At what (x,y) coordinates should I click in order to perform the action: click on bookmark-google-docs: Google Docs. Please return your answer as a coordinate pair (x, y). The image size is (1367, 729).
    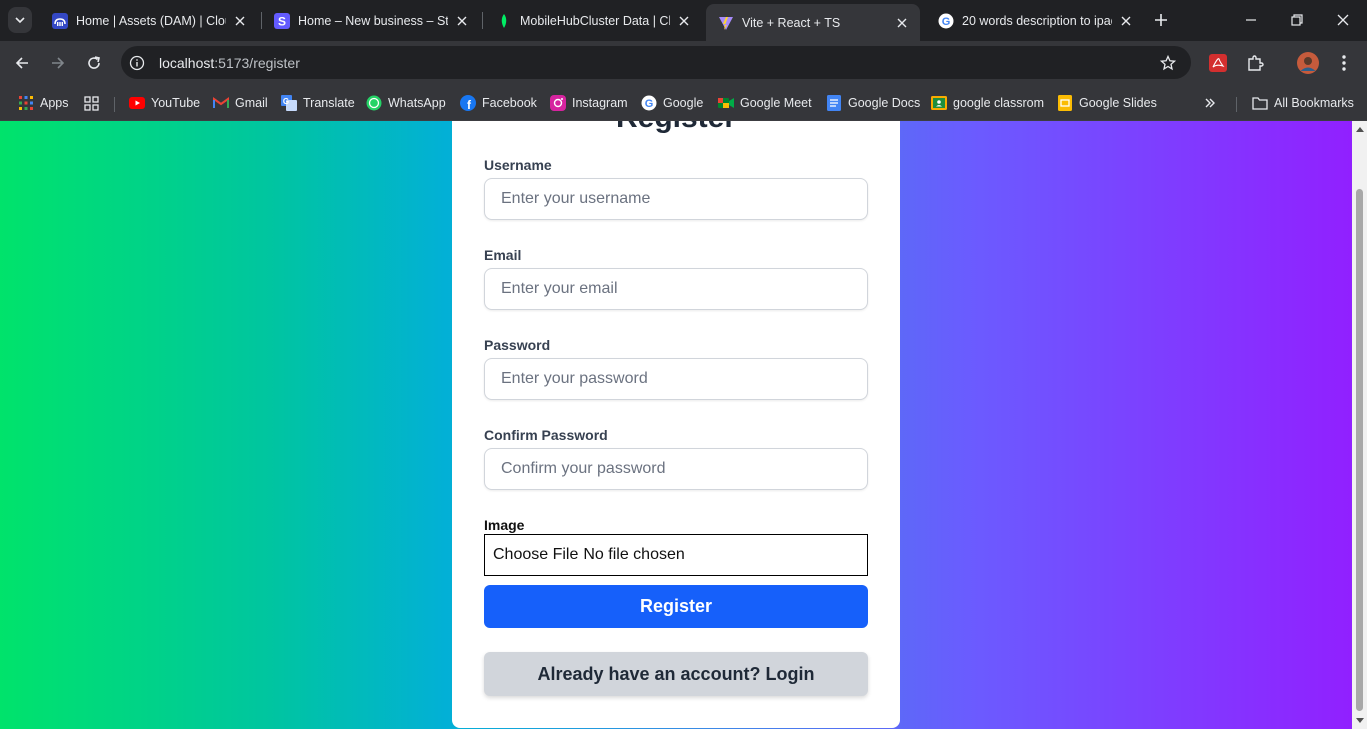
    Looking at the image, I should click on (873, 103).